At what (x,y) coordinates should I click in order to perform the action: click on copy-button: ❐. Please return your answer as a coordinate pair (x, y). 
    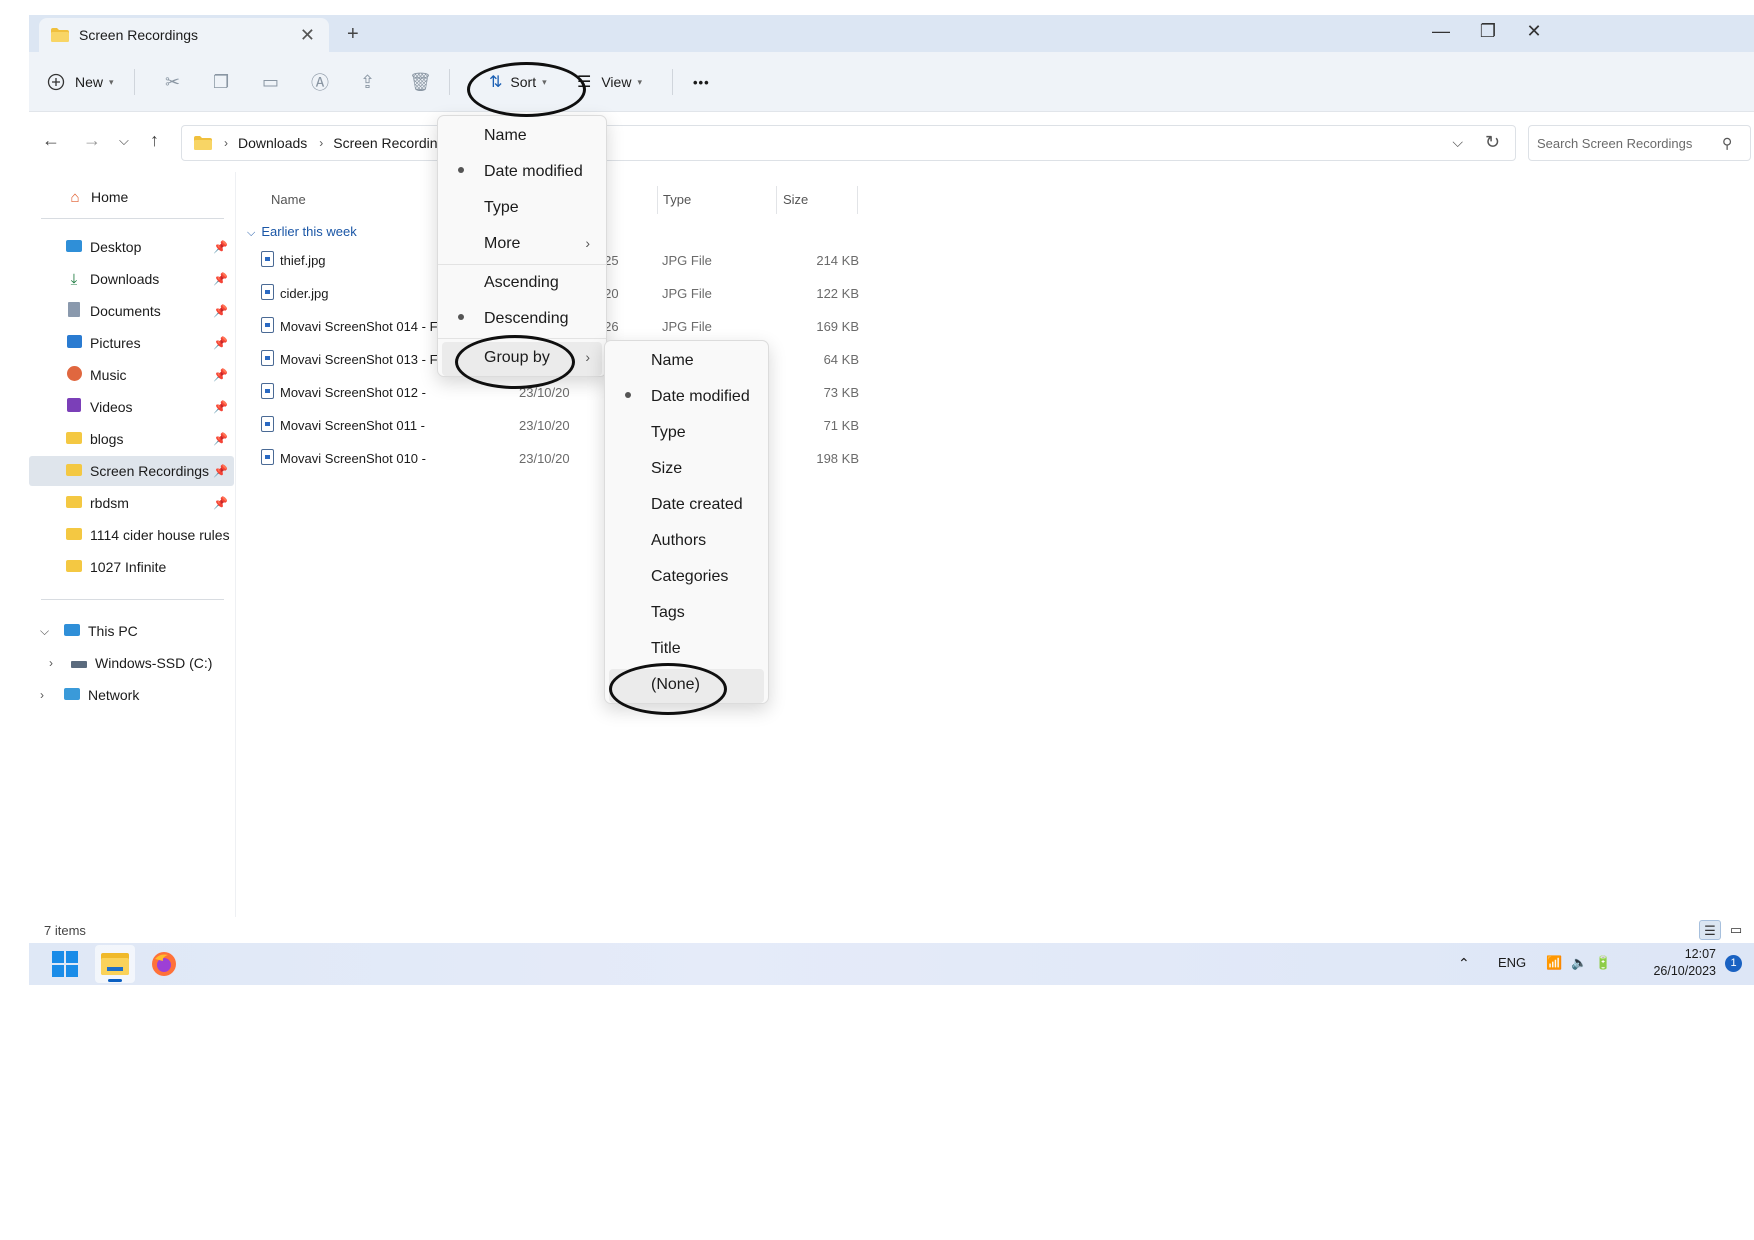
    Looking at the image, I should click on (221, 82).